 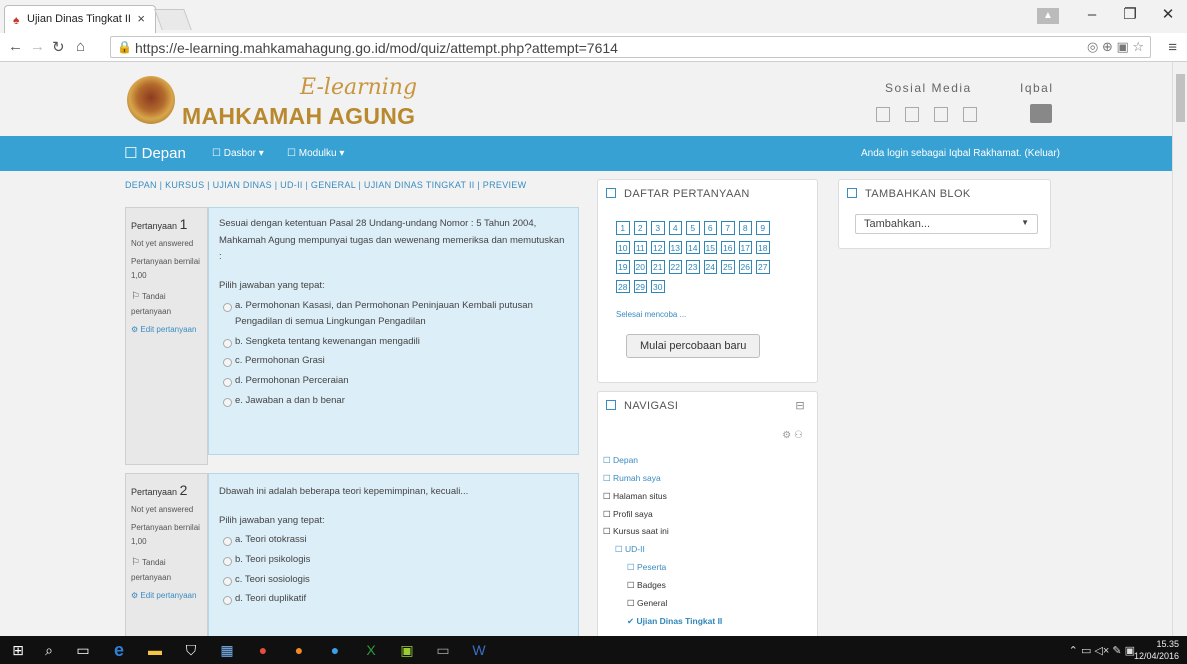 I want to click on terminal-icon: ▭, so click(x=443, y=650).